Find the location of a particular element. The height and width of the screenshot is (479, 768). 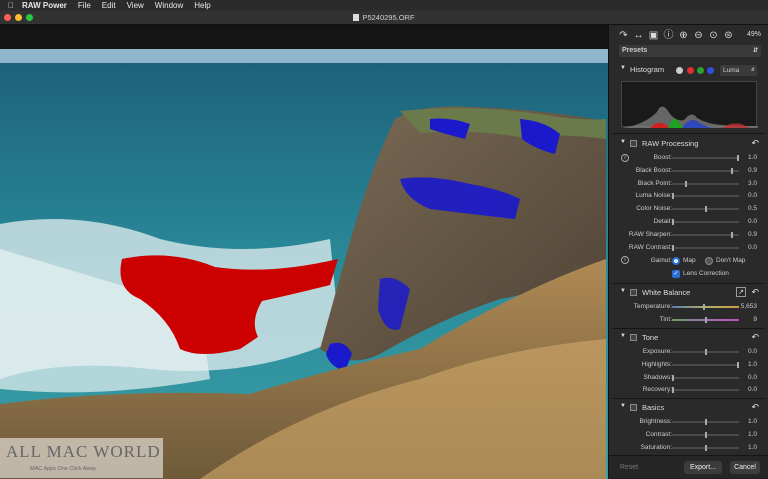

menu-help: Help is located at coordinates (202, 5).